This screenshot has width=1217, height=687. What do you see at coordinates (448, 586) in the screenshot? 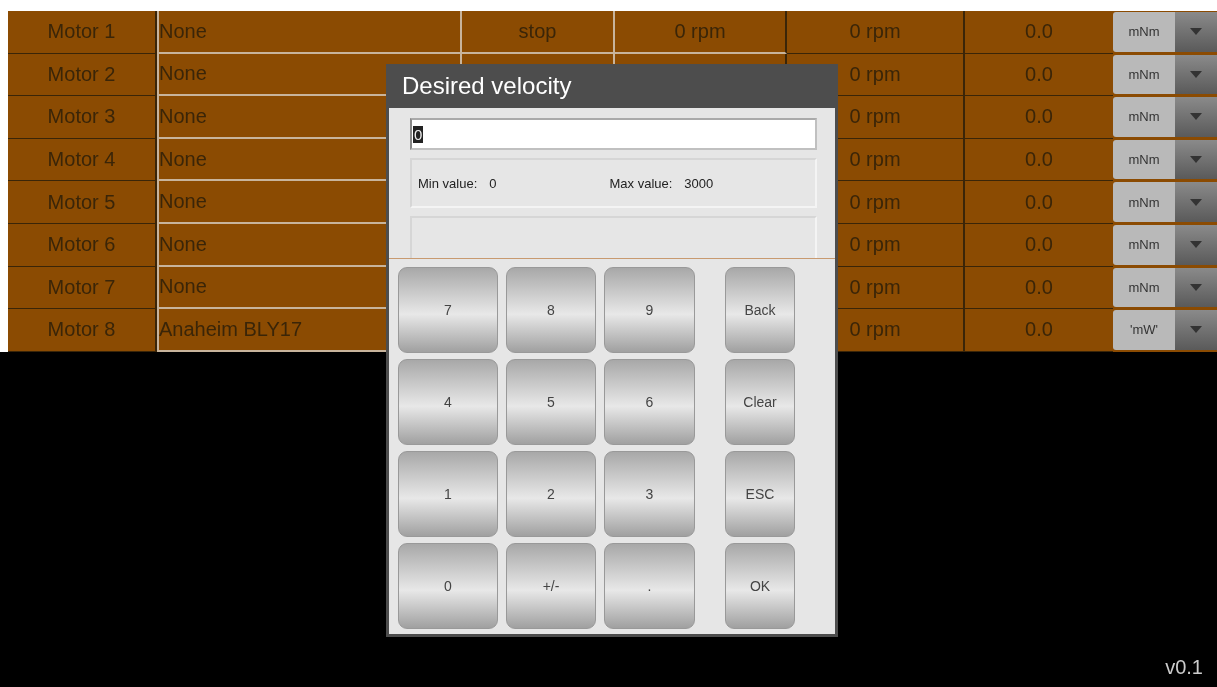
I see `keypad-key: 0` at bounding box center [448, 586].